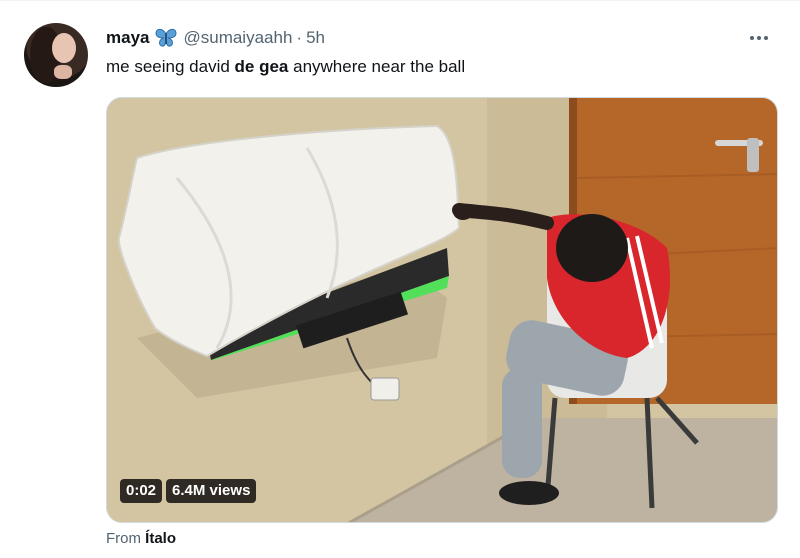  I want to click on person-hand, so click(463, 212).